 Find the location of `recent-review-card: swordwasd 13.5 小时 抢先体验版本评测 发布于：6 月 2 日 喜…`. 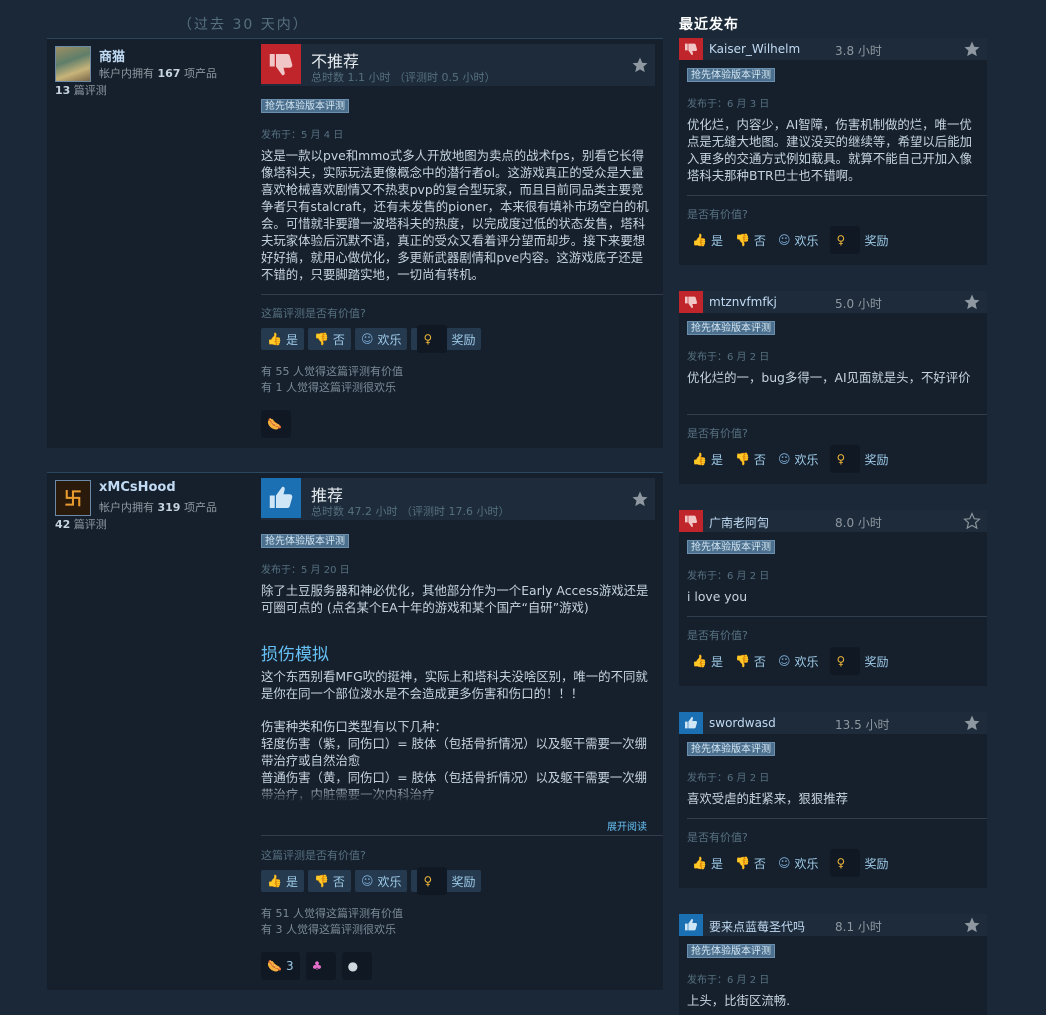

recent-review-card: swordwasd 13.5 小时 抢先体验版本评测 发布于：6 月 2 日 喜… is located at coordinates (833, 800).